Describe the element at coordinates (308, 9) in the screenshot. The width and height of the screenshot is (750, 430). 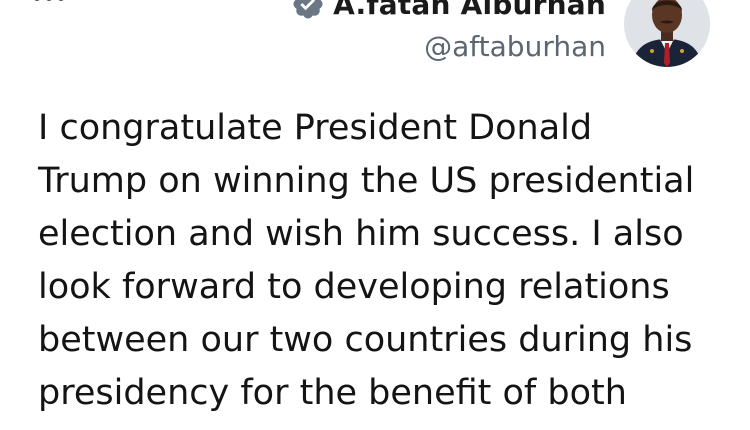
I see `verified-badge-icon` at that location.